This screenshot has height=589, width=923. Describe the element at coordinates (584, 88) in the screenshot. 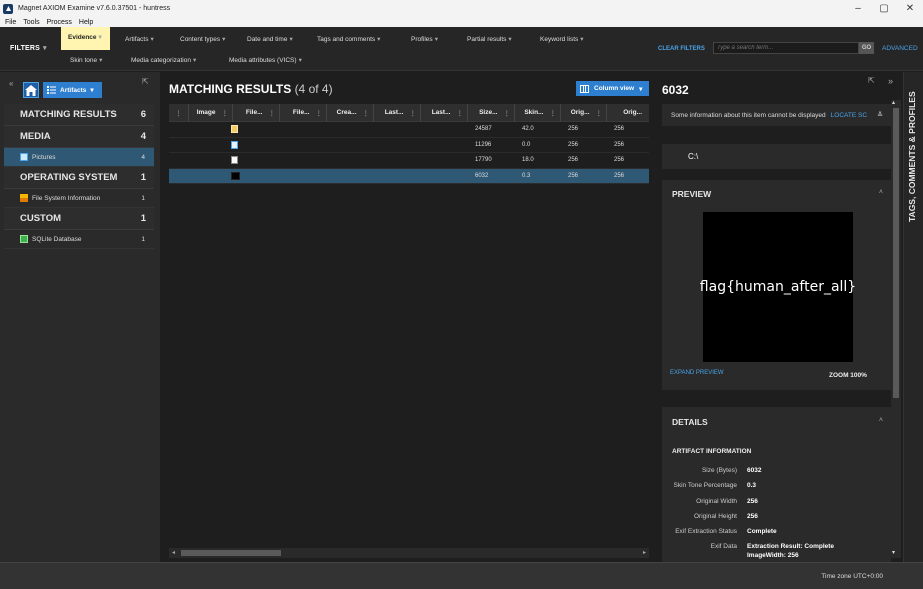

I see `columns-icon` at that location.